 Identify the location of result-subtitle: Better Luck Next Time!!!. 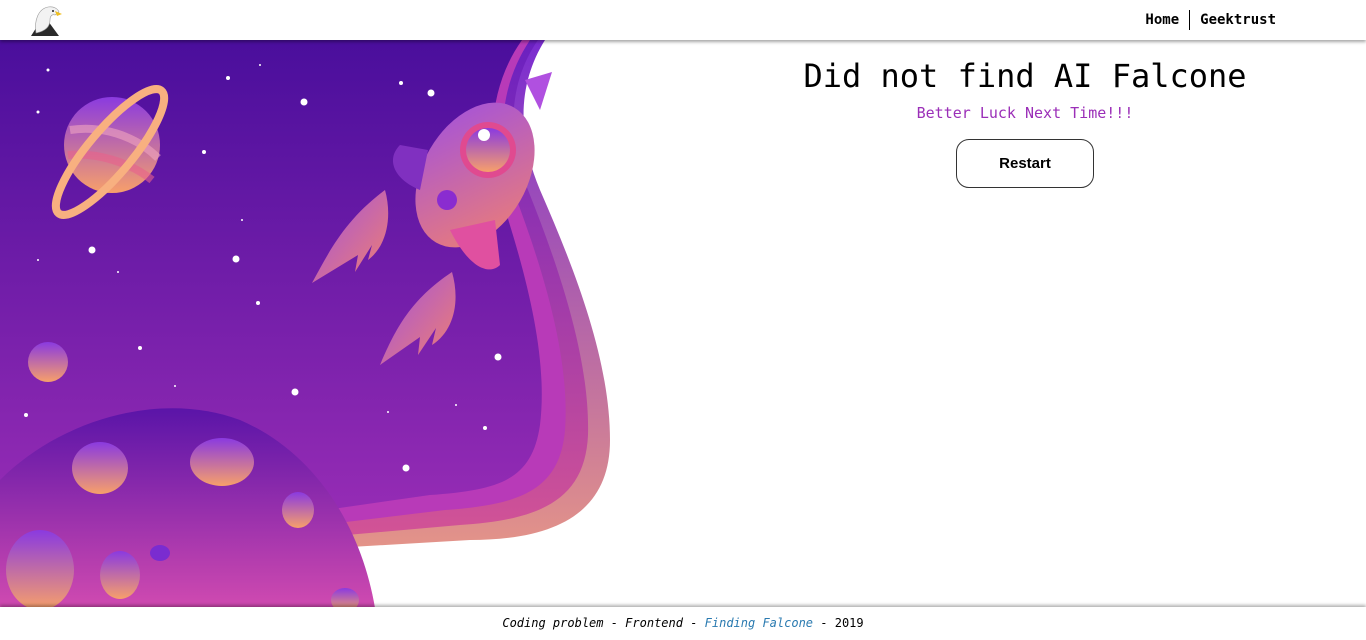
(1025, 113).